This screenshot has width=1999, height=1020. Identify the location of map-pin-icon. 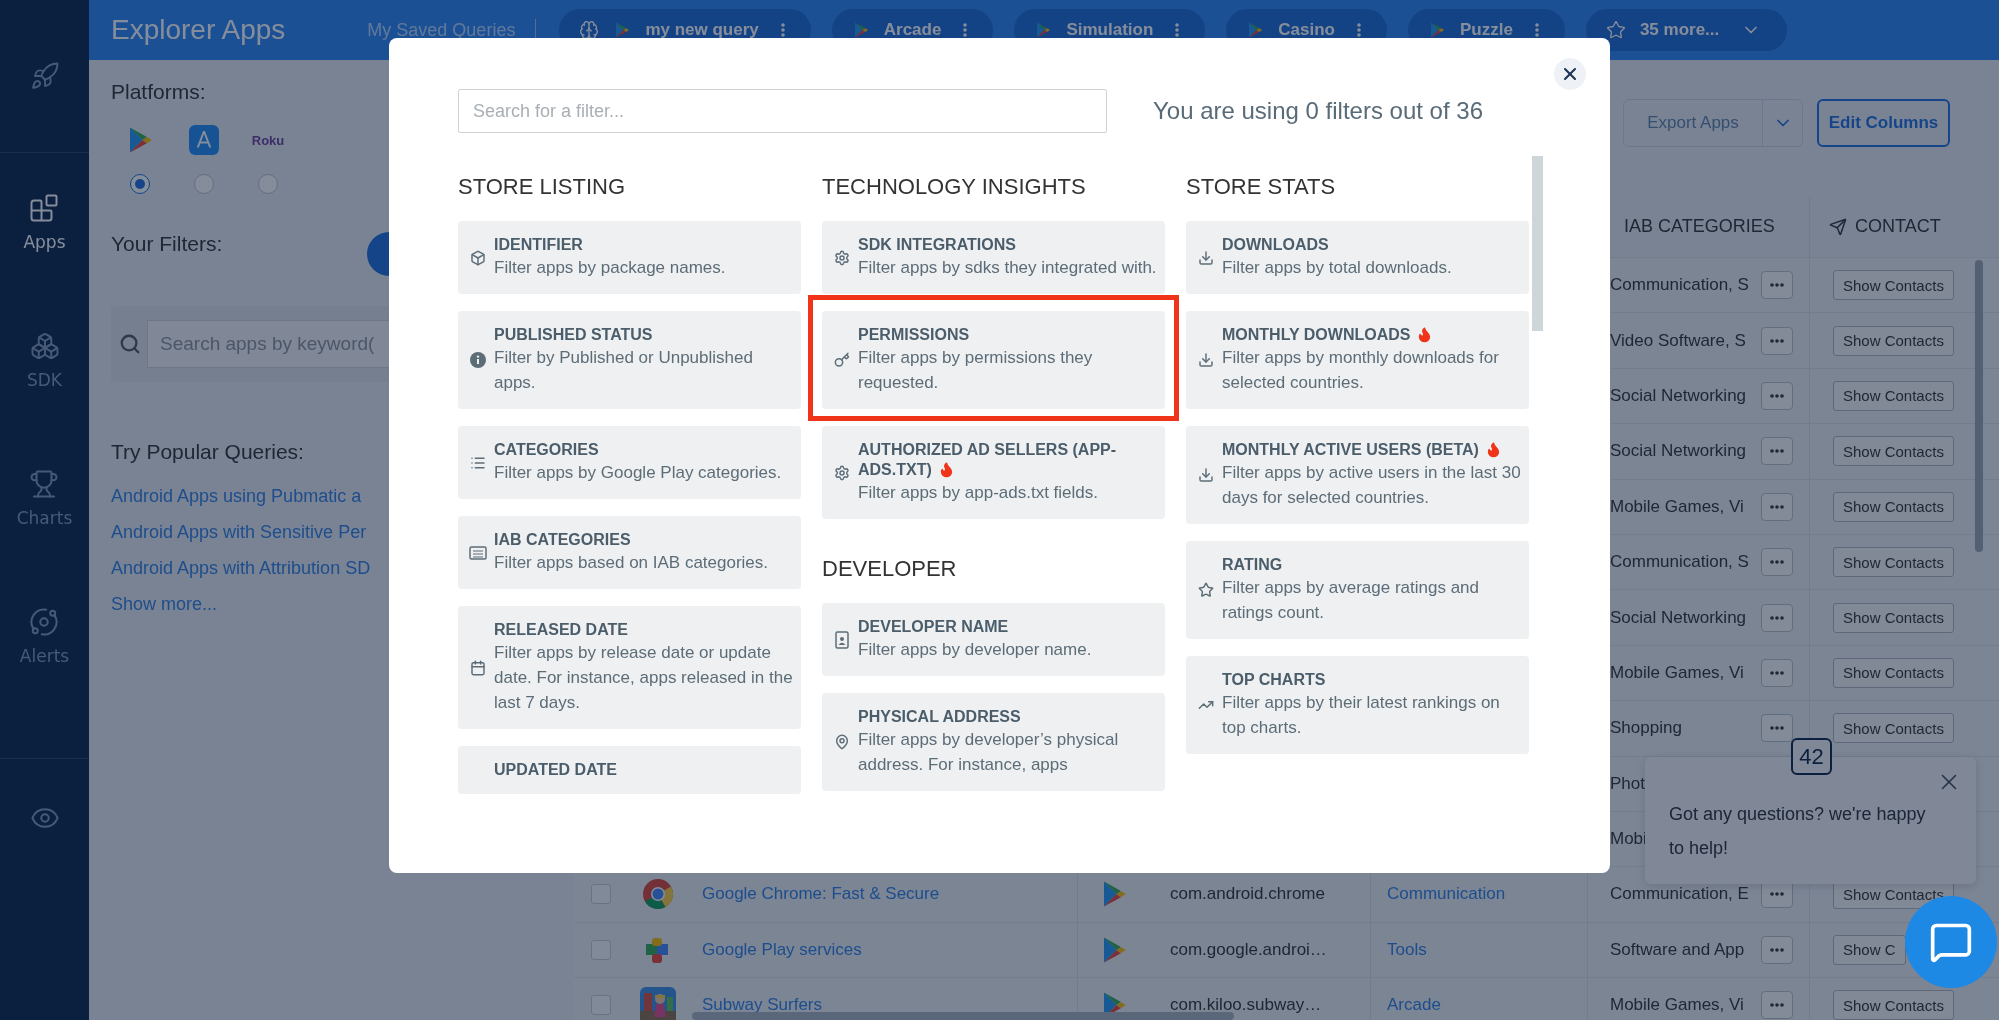
(842, 742).